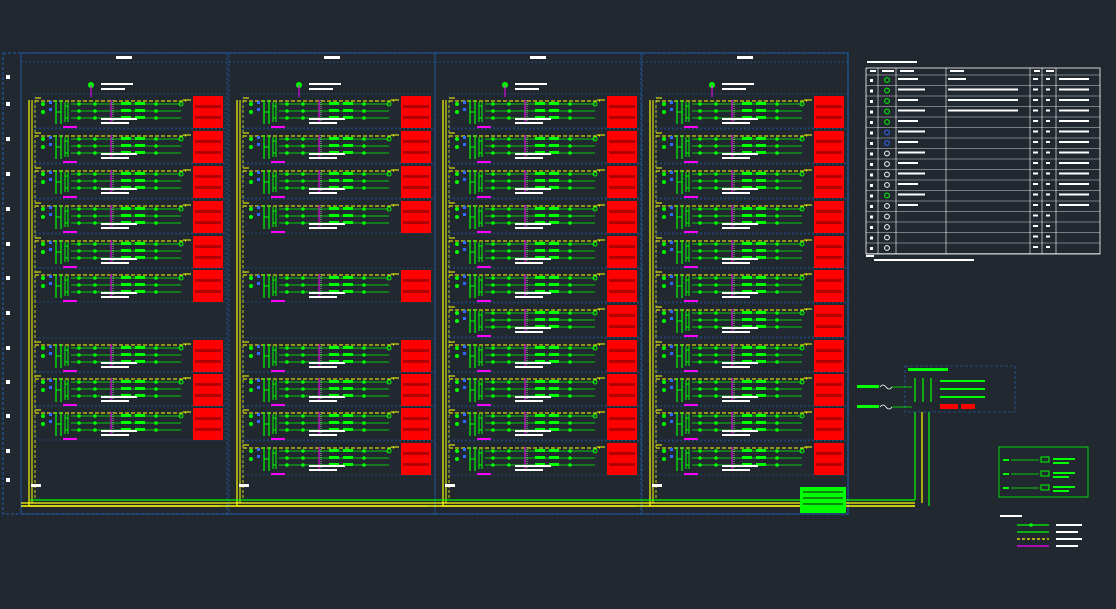 The image size is (1116, 609). I want to click on legend-unit-bar, so click(1048, 100).